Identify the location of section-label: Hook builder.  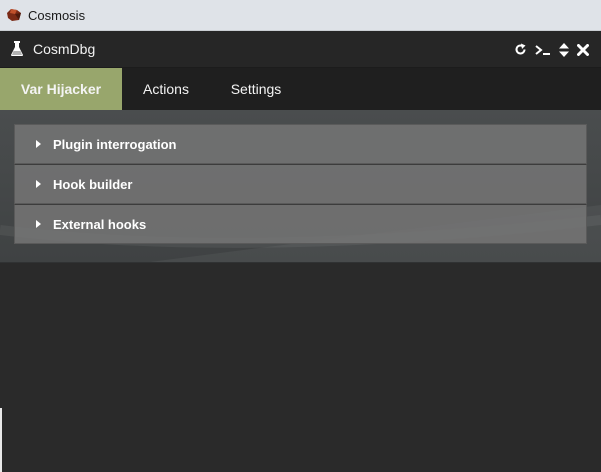
(93, 184).